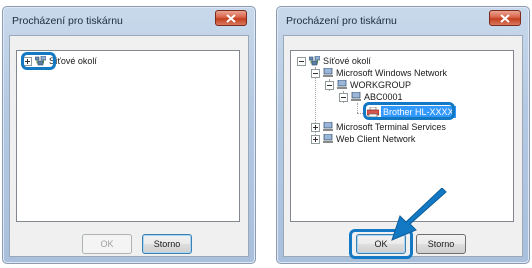 This screenshot has width=532, height=268. Describe the element at coordinates (383, 97) in the screenshot. I see `tree-item-label: ABC0001` at that location.